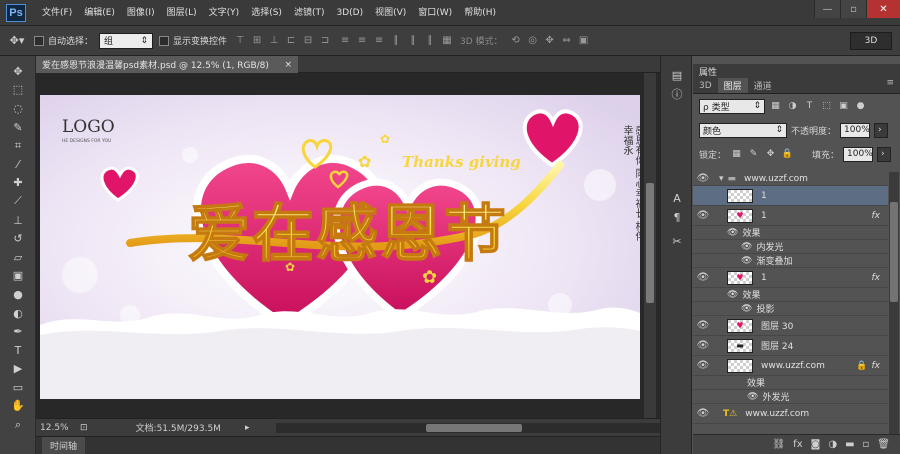  Describe the element at coordinates (396, 40) in the screenshot. I see `distribute-left-icon: ∥` at that location.